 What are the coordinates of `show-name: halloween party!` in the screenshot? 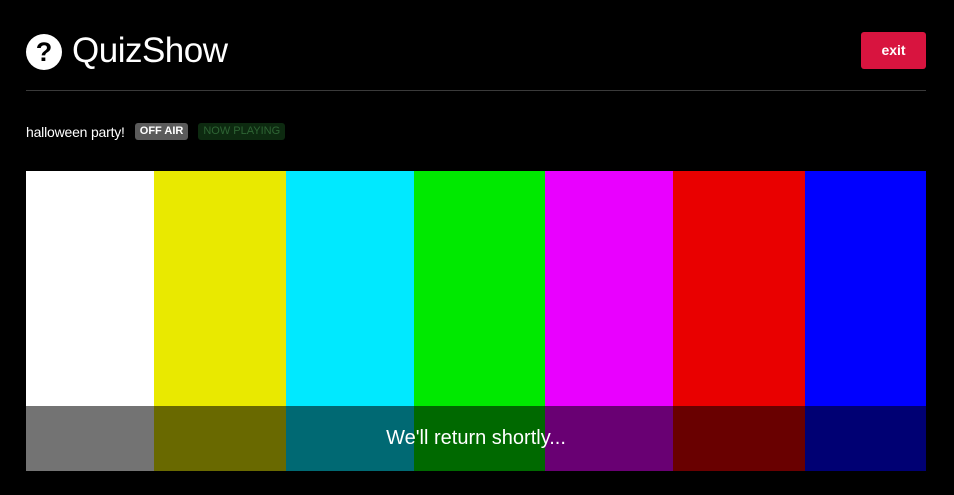 It's located at (75, 131).